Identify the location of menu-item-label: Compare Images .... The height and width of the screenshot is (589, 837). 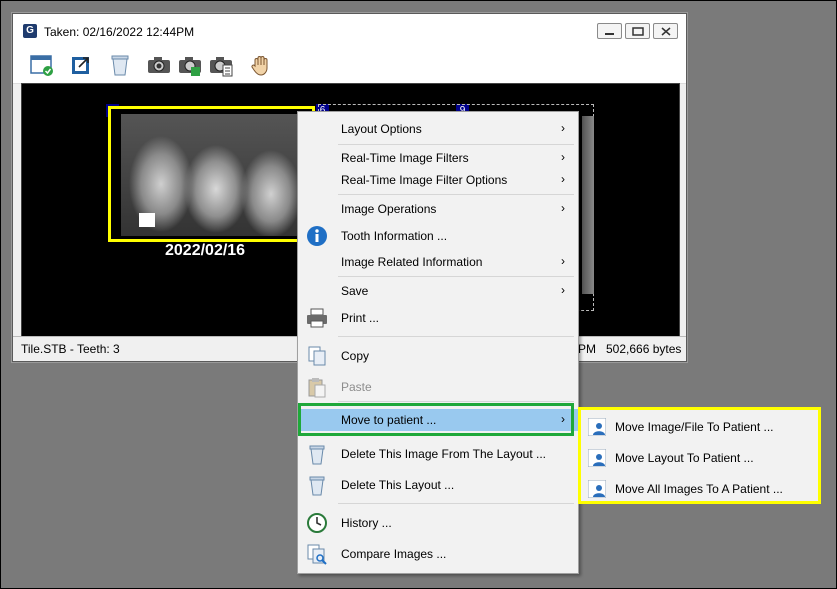
(394, 554).